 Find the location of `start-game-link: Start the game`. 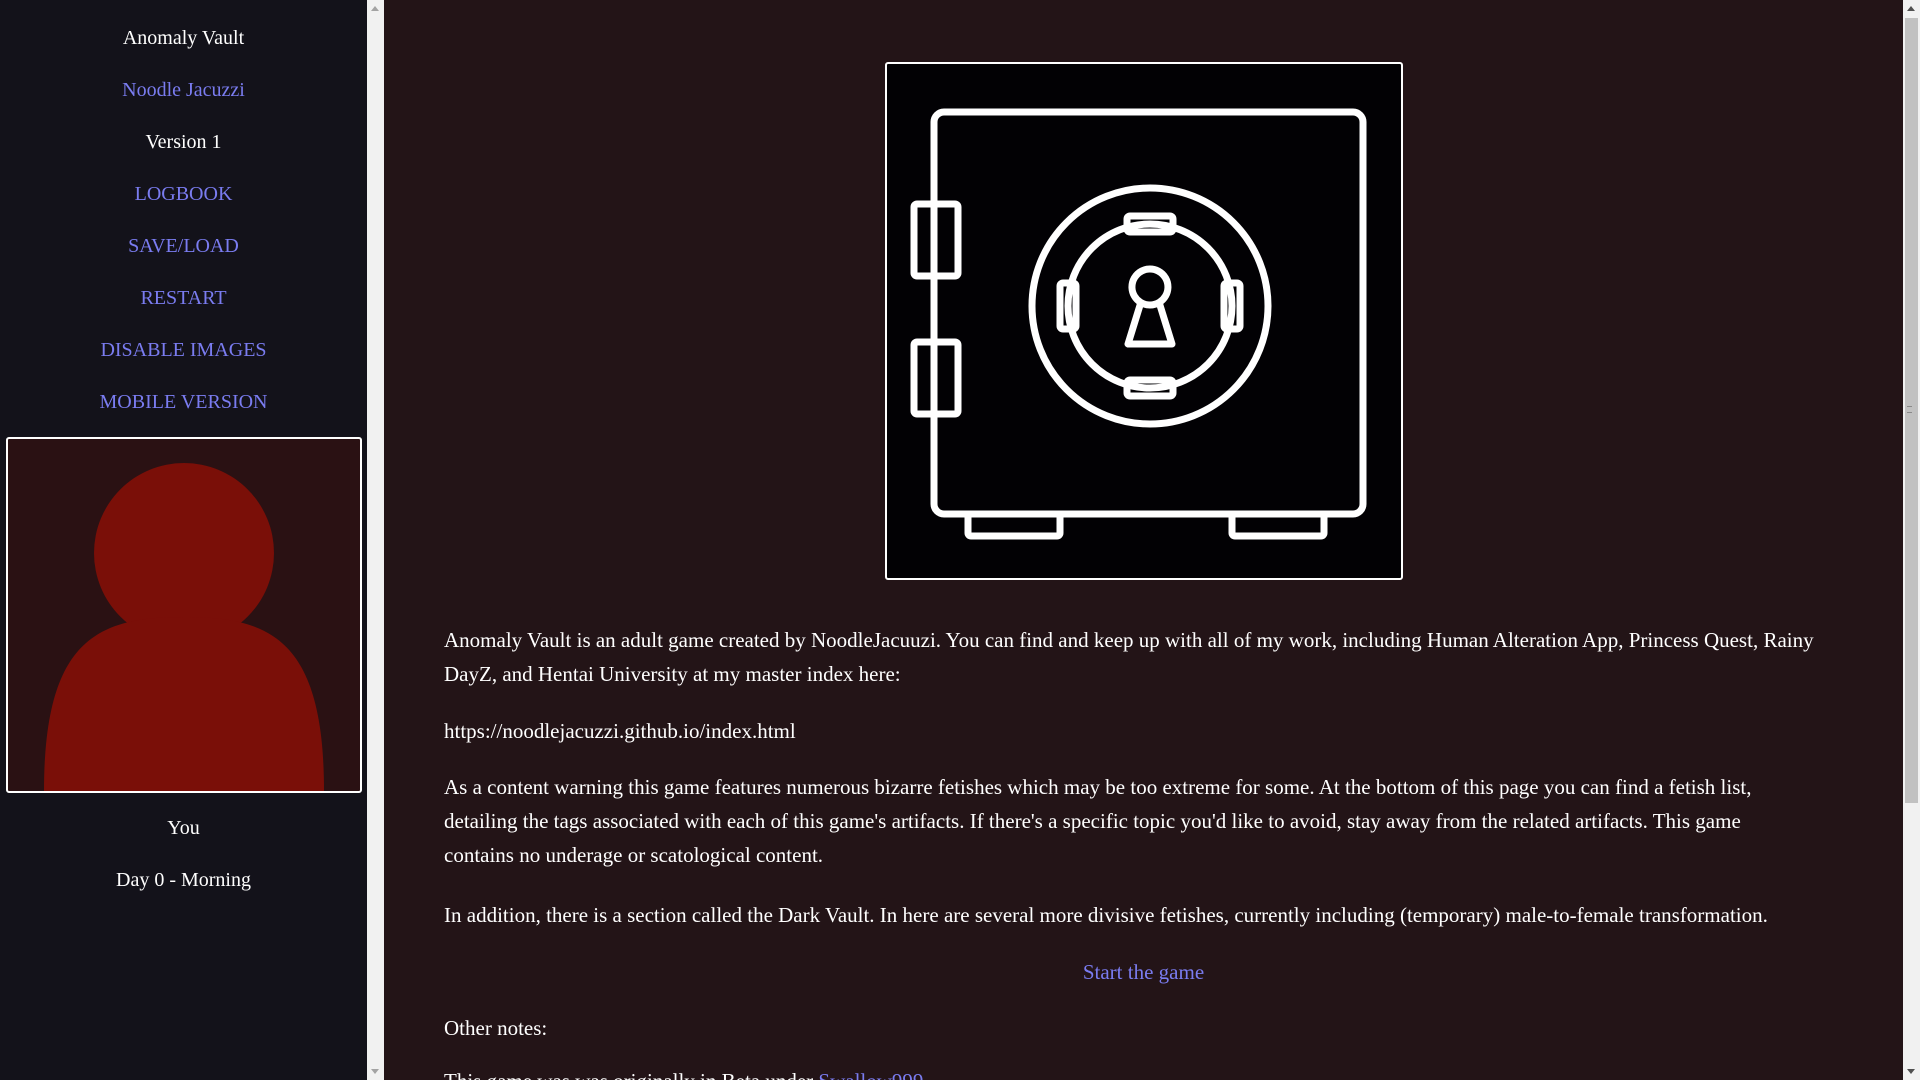

start-game-link: Start the game is located at coordinates (1143, 972).